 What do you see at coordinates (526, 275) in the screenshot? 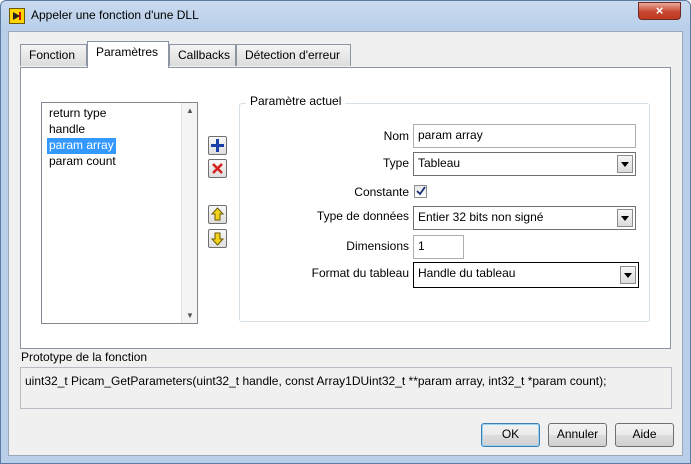
I see `array-format-dropdown: Handle du tableau` at bounding box center [526, 275].